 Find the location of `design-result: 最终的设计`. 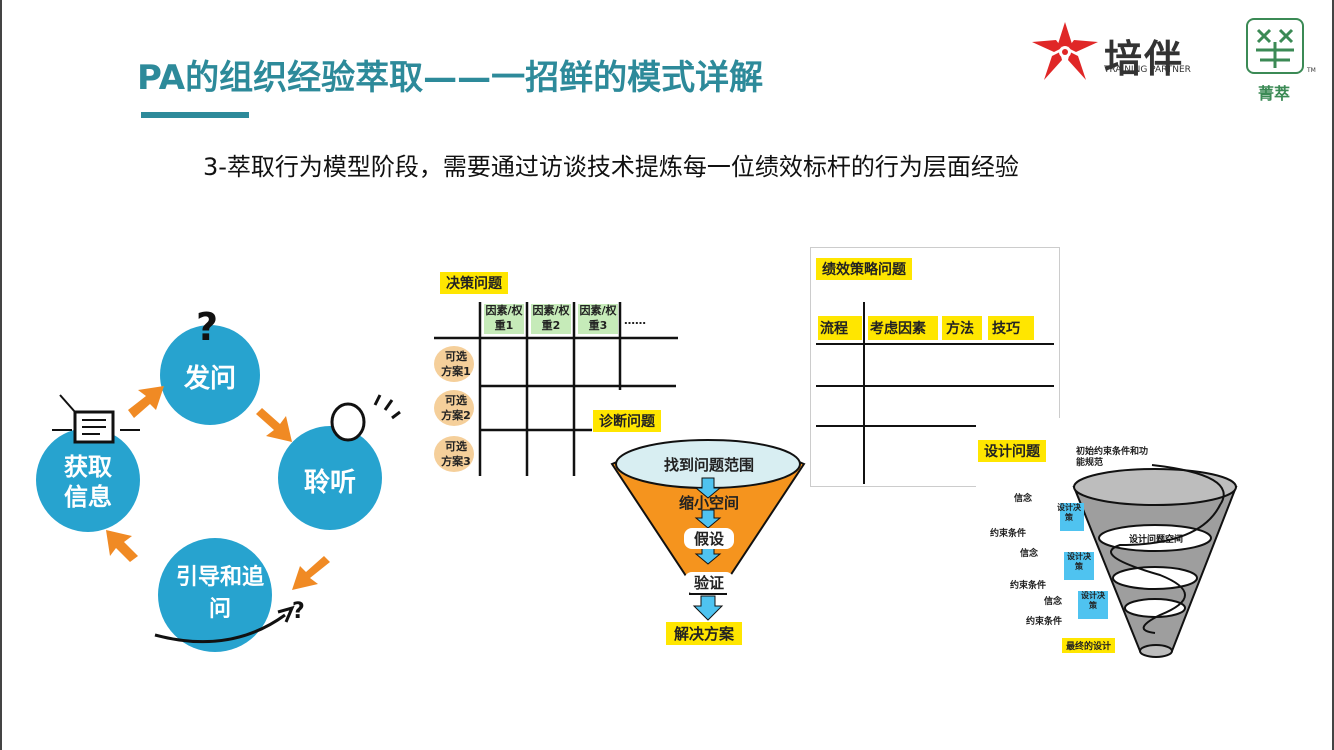

design-result: 最终的设计 is located at coordinates (1089, 645).